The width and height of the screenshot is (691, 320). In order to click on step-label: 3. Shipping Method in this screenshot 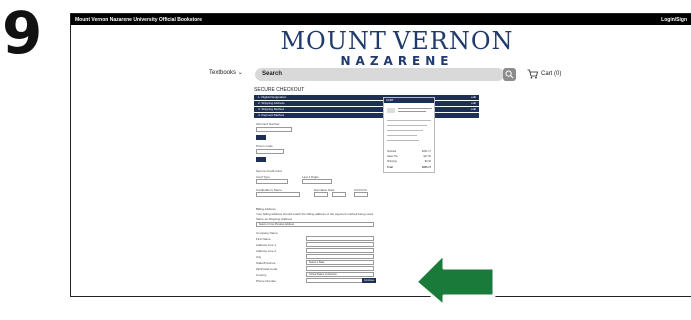, I will do `click(271, 109)`.